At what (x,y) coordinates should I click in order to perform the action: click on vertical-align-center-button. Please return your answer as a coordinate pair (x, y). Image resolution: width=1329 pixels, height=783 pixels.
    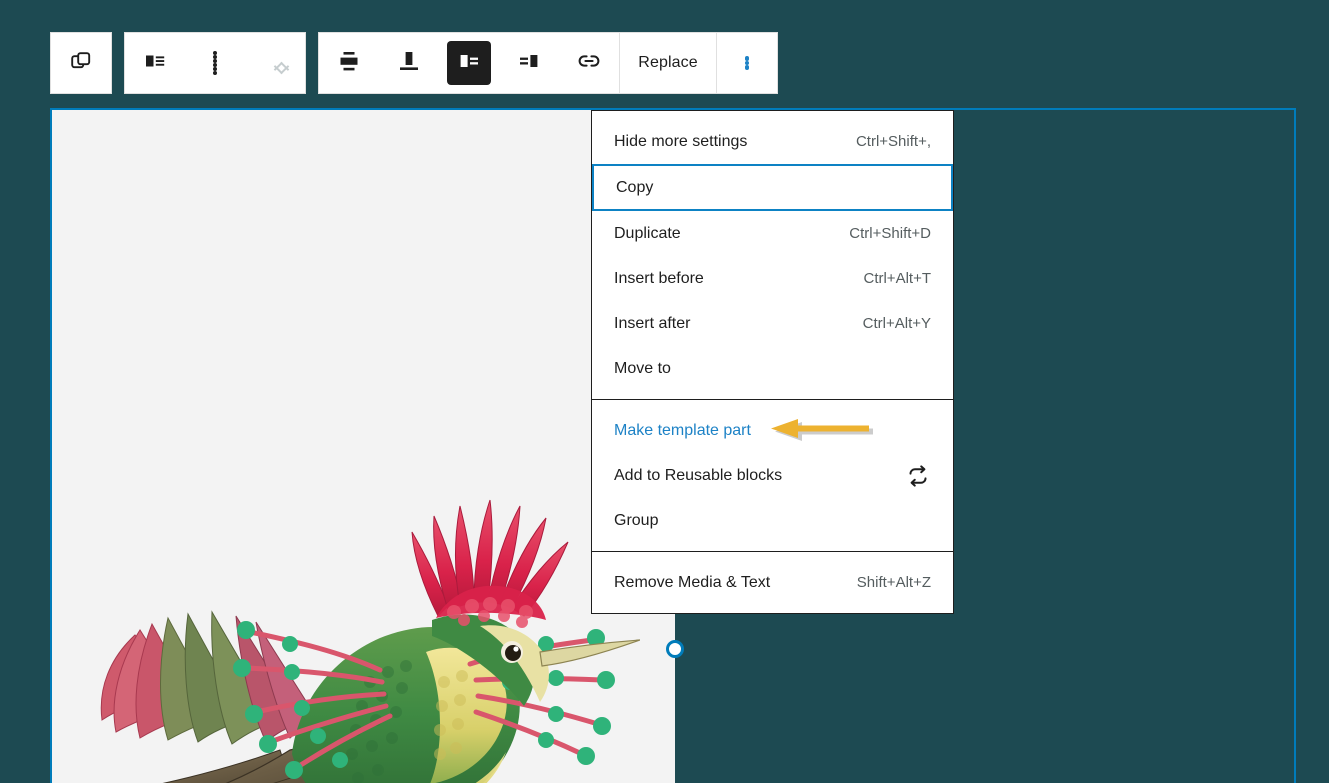
    Looking at the image, I should click on (349, 63).